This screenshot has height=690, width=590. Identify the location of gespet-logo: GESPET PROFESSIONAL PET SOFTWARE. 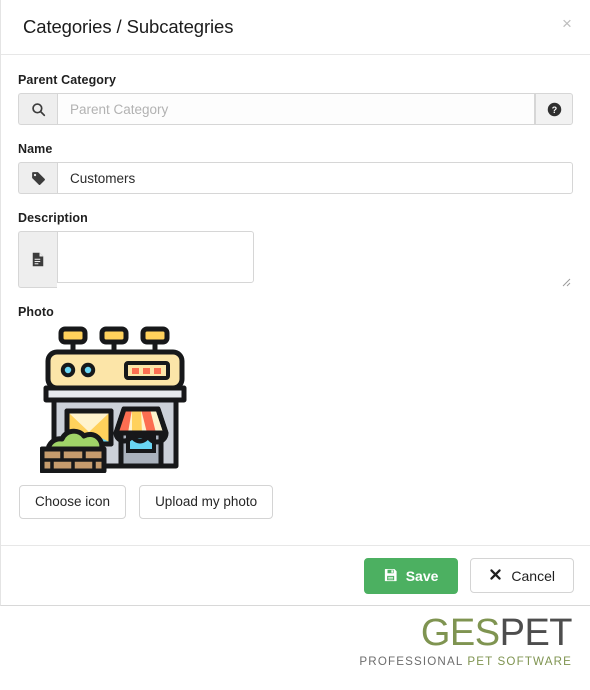
(465, 641).